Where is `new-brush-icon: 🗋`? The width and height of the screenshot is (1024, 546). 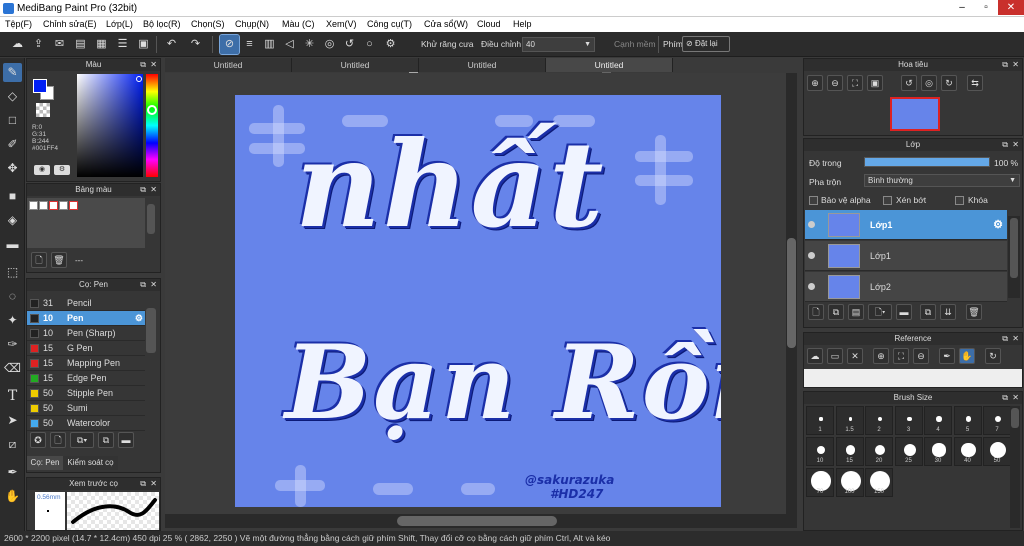
new-brush-icon: 🗋 is located at coordinates (58, 440).